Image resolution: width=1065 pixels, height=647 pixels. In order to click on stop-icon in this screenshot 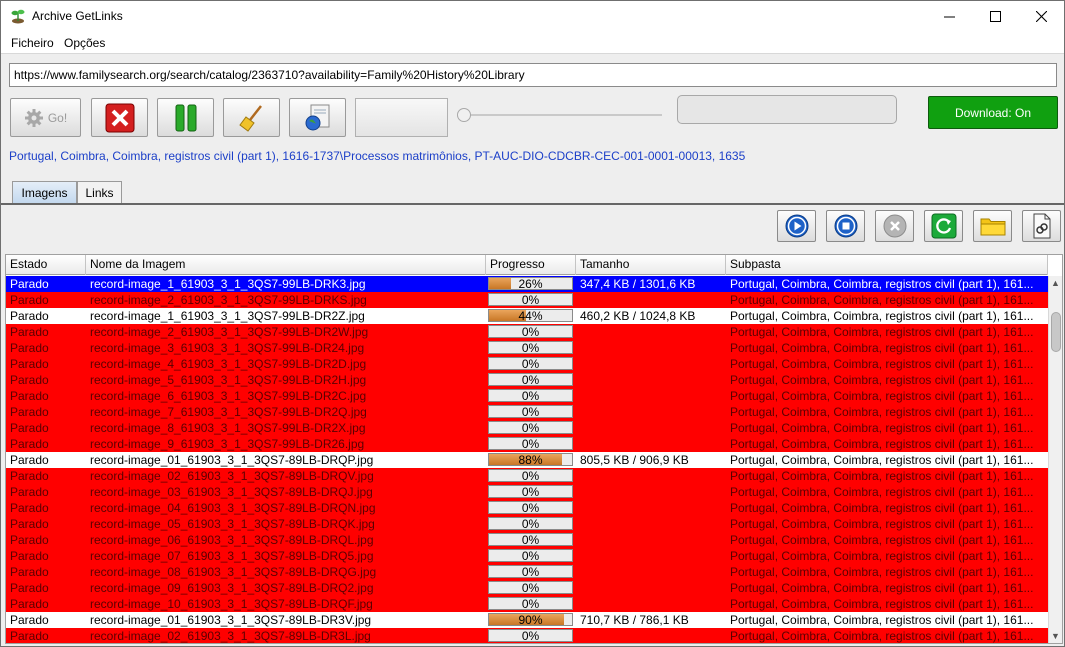, I will do `click(845, 226)`.